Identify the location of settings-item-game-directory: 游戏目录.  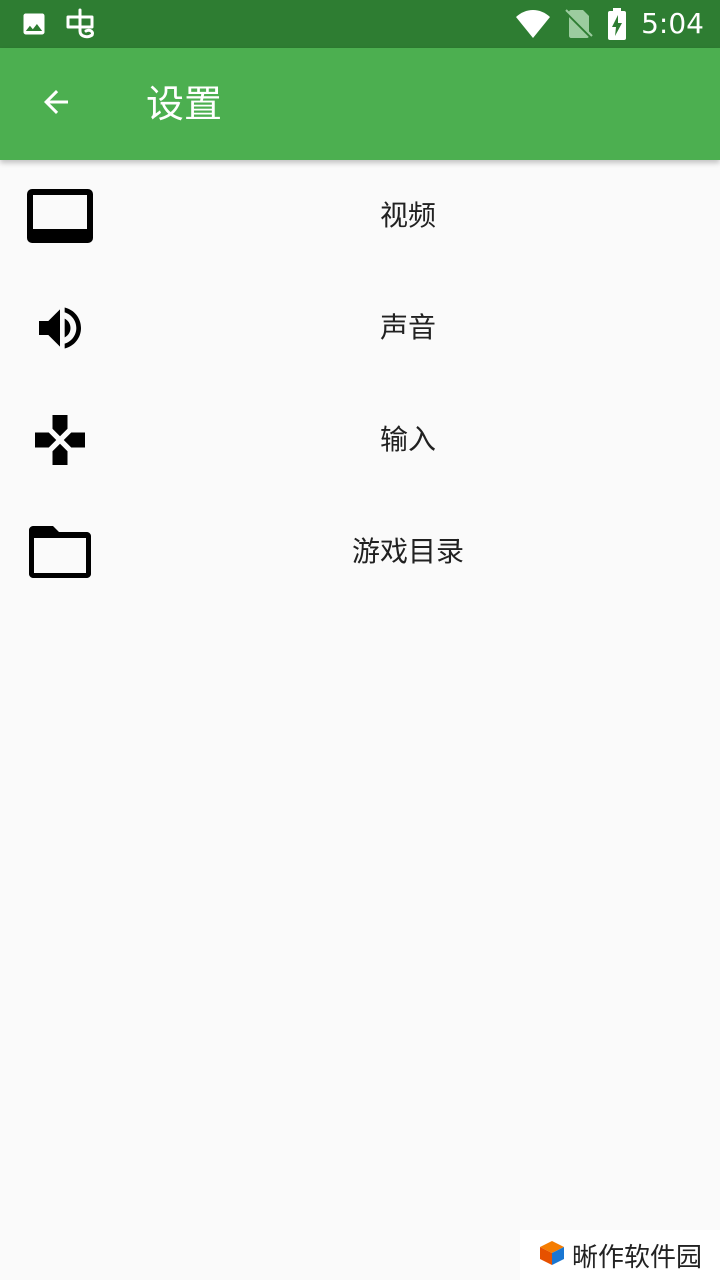
(360, 552).